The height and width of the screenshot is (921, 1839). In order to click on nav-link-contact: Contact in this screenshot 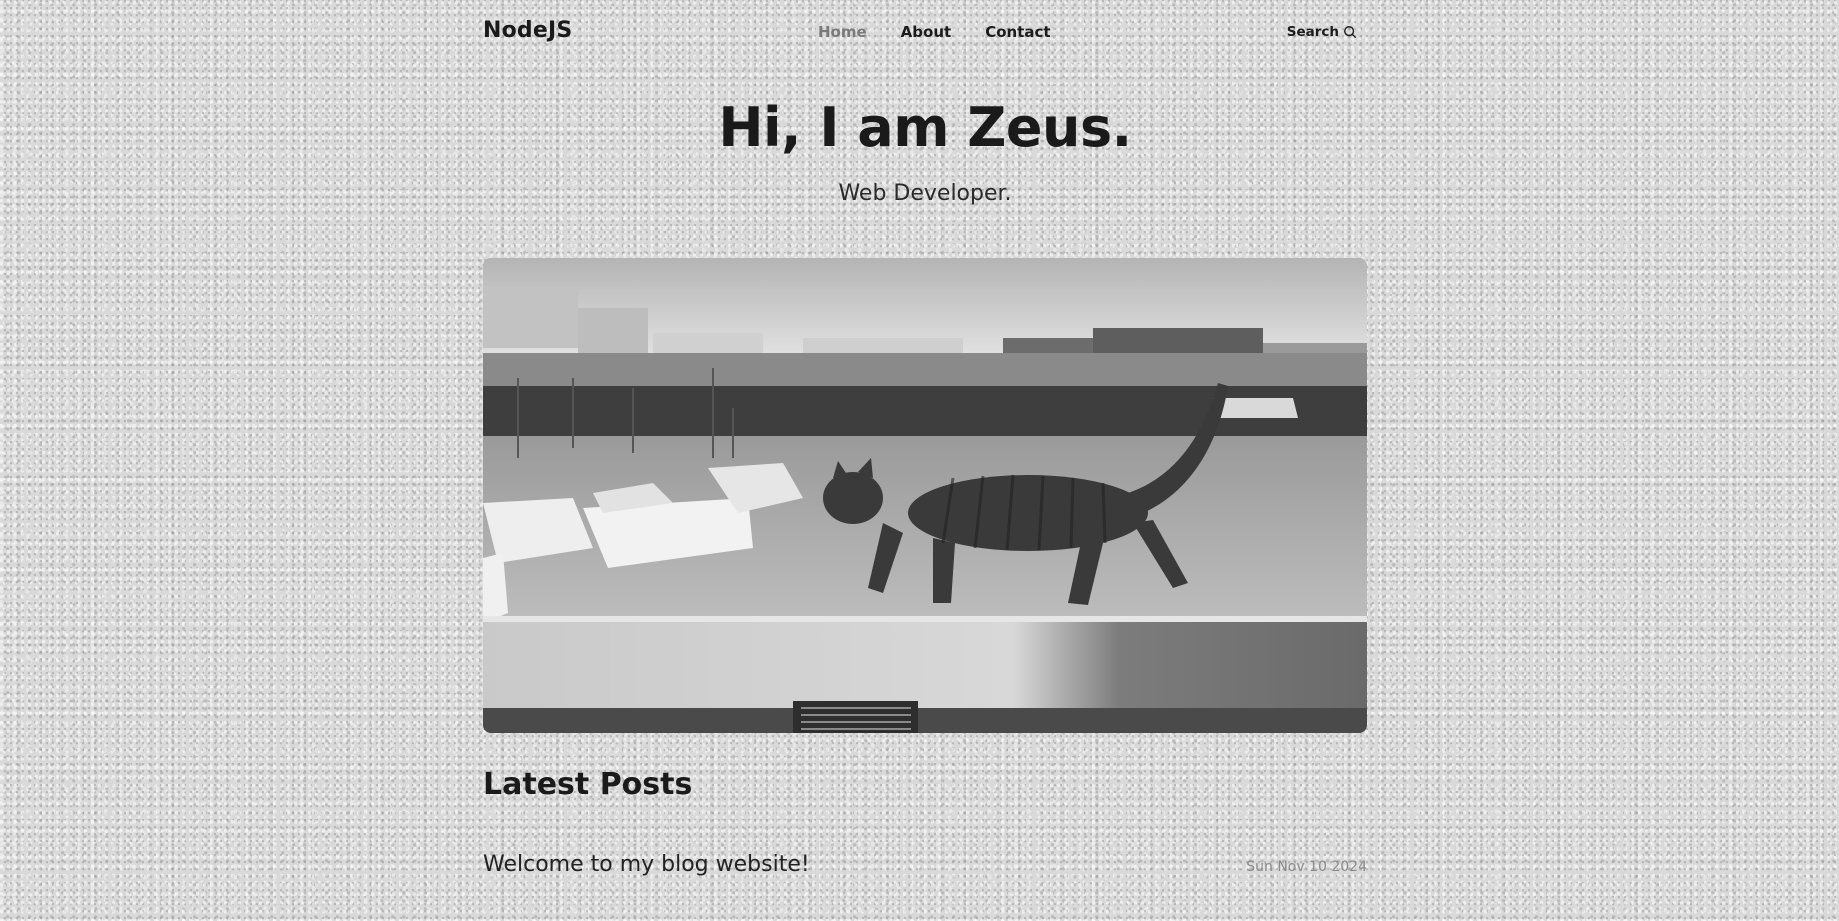, I will do `click(1017, 32)`.